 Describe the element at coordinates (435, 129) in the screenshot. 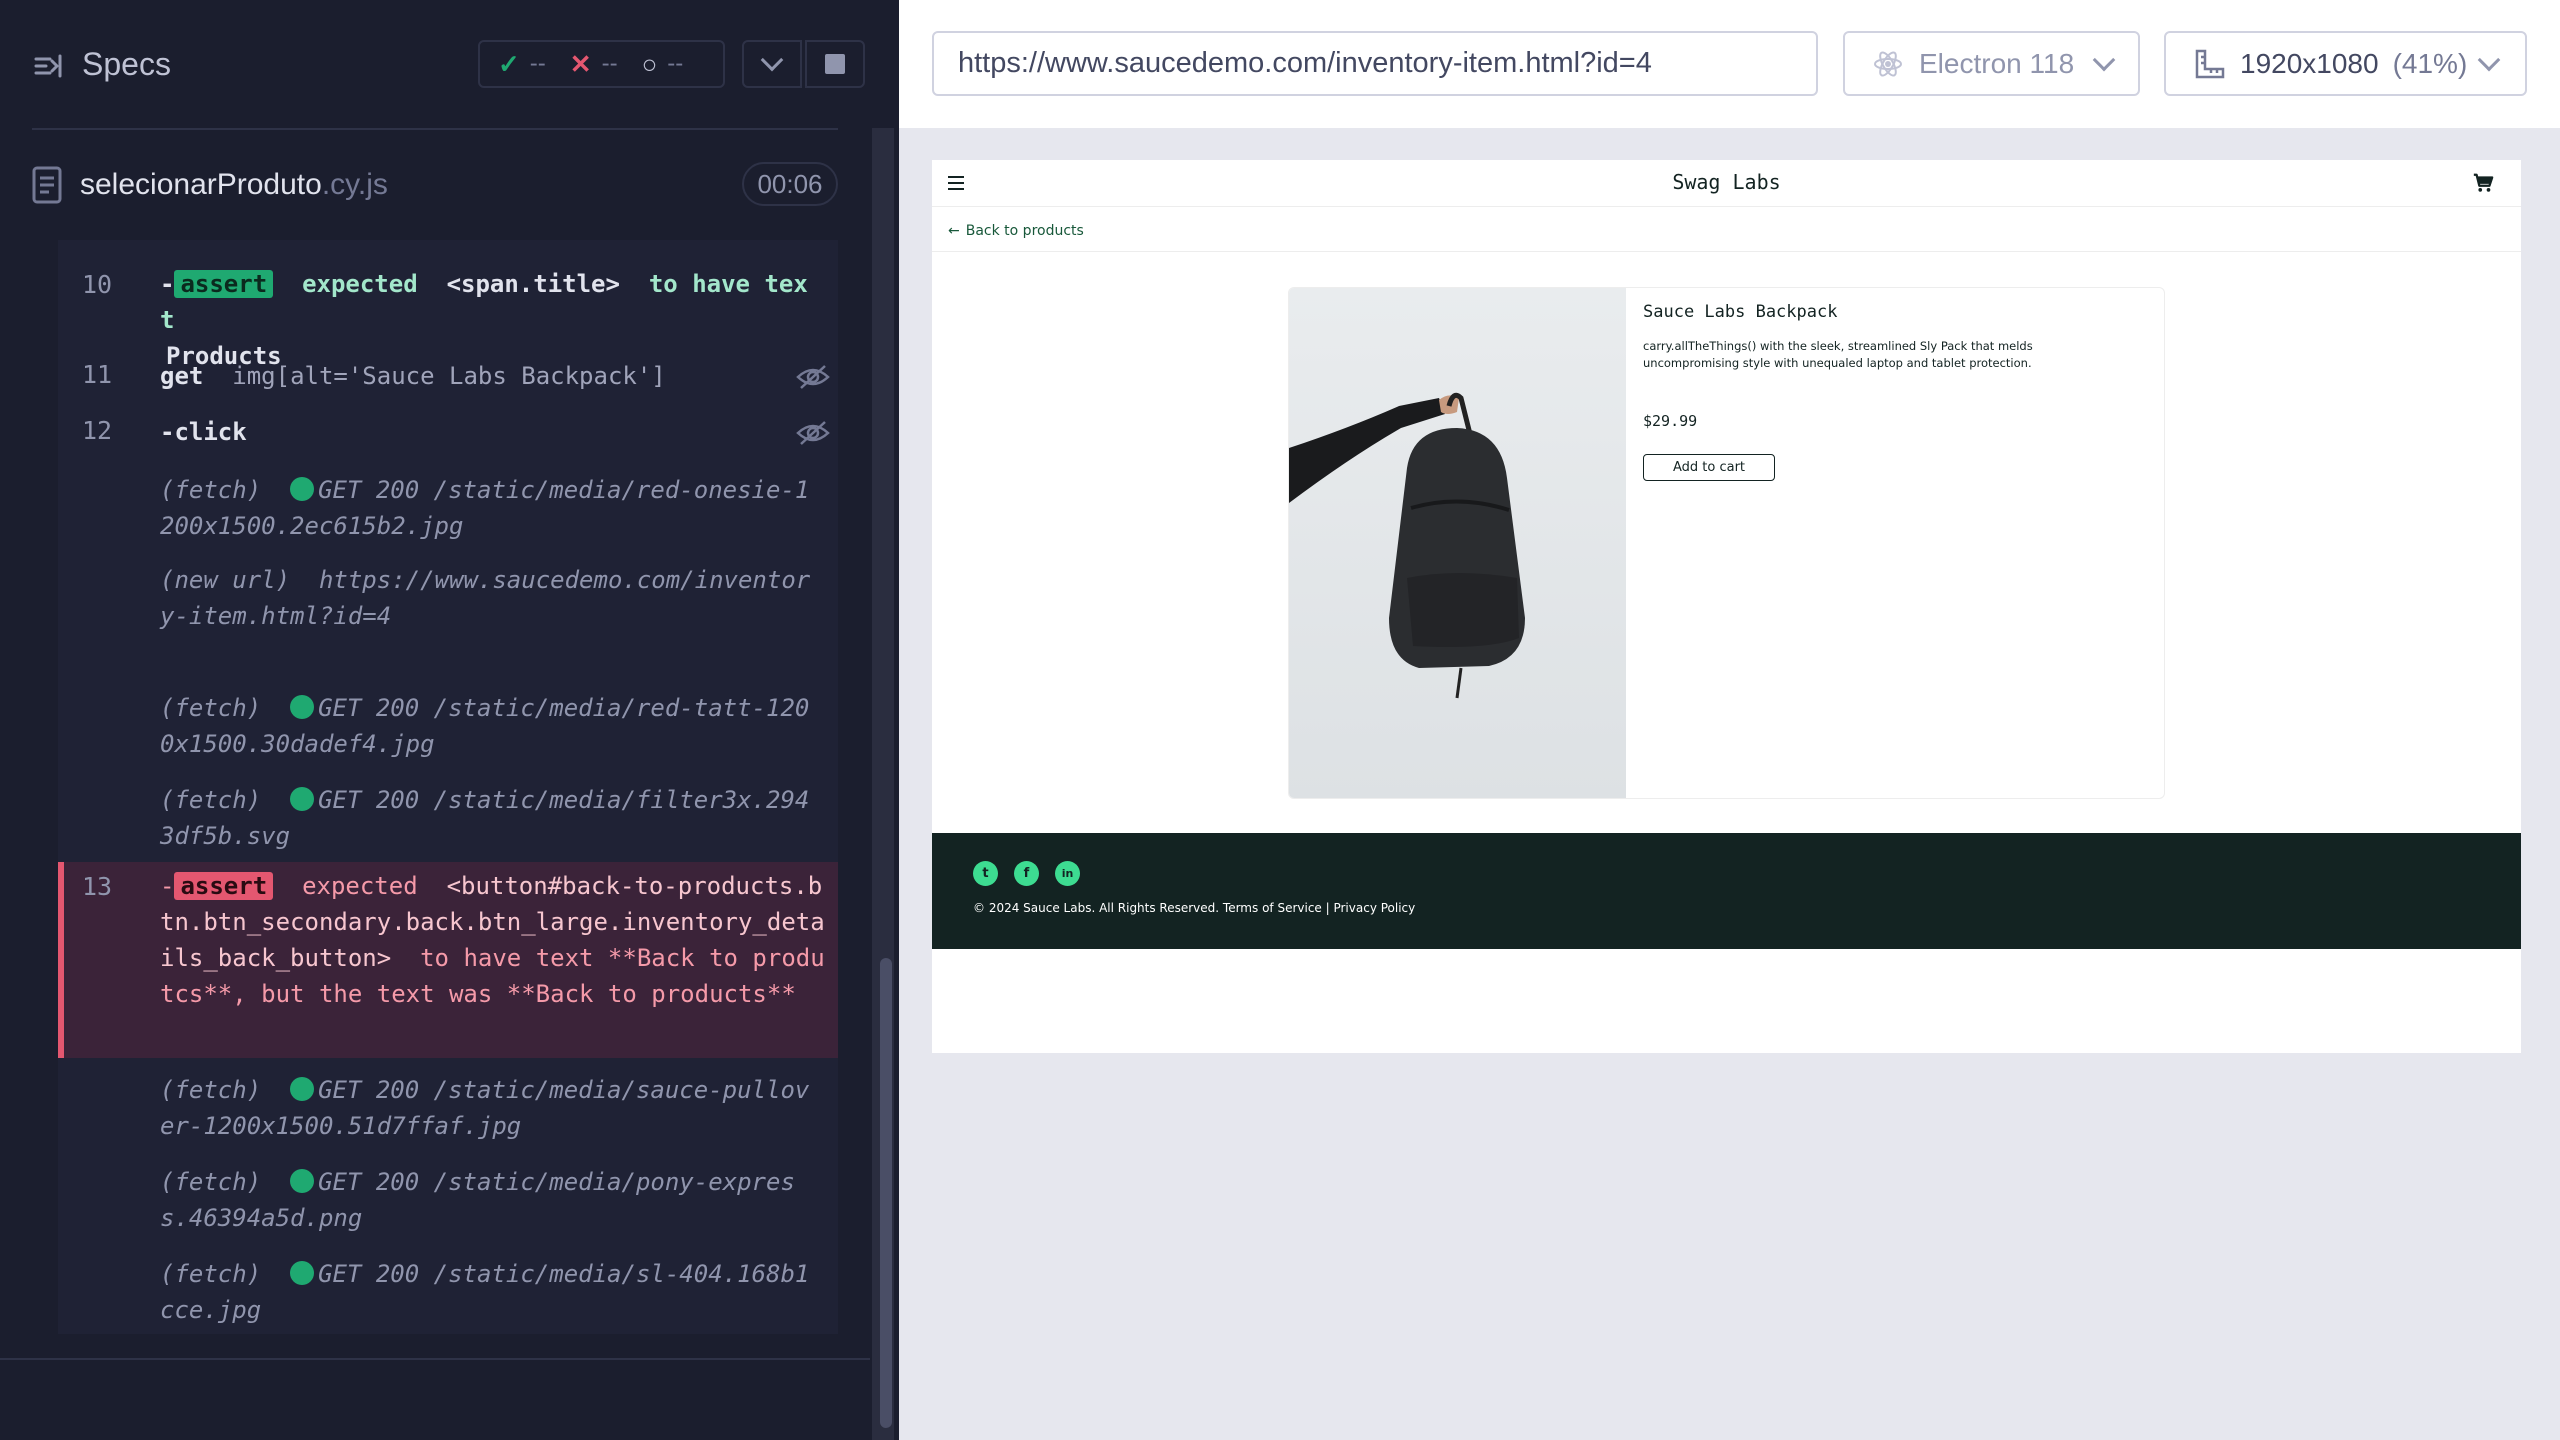

I see `header-divider` at that location.